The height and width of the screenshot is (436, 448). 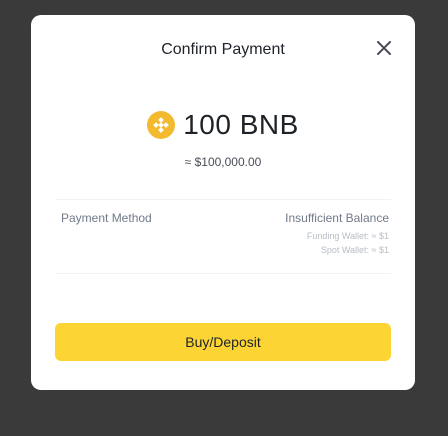 I want to click on divider-bottom, so click(x=223, y=273).